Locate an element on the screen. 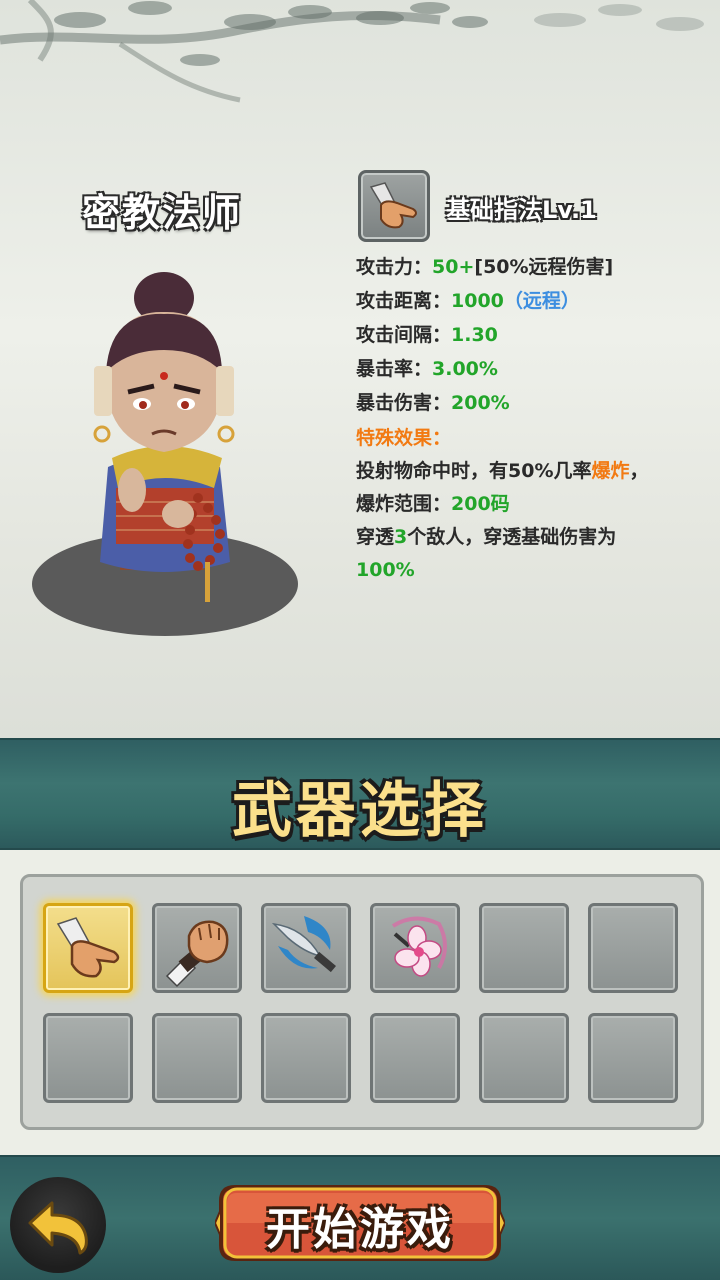 The width and height of the screenshot is (720, 1280). effect-text: 穿透 is located at coordinates (375, 537).